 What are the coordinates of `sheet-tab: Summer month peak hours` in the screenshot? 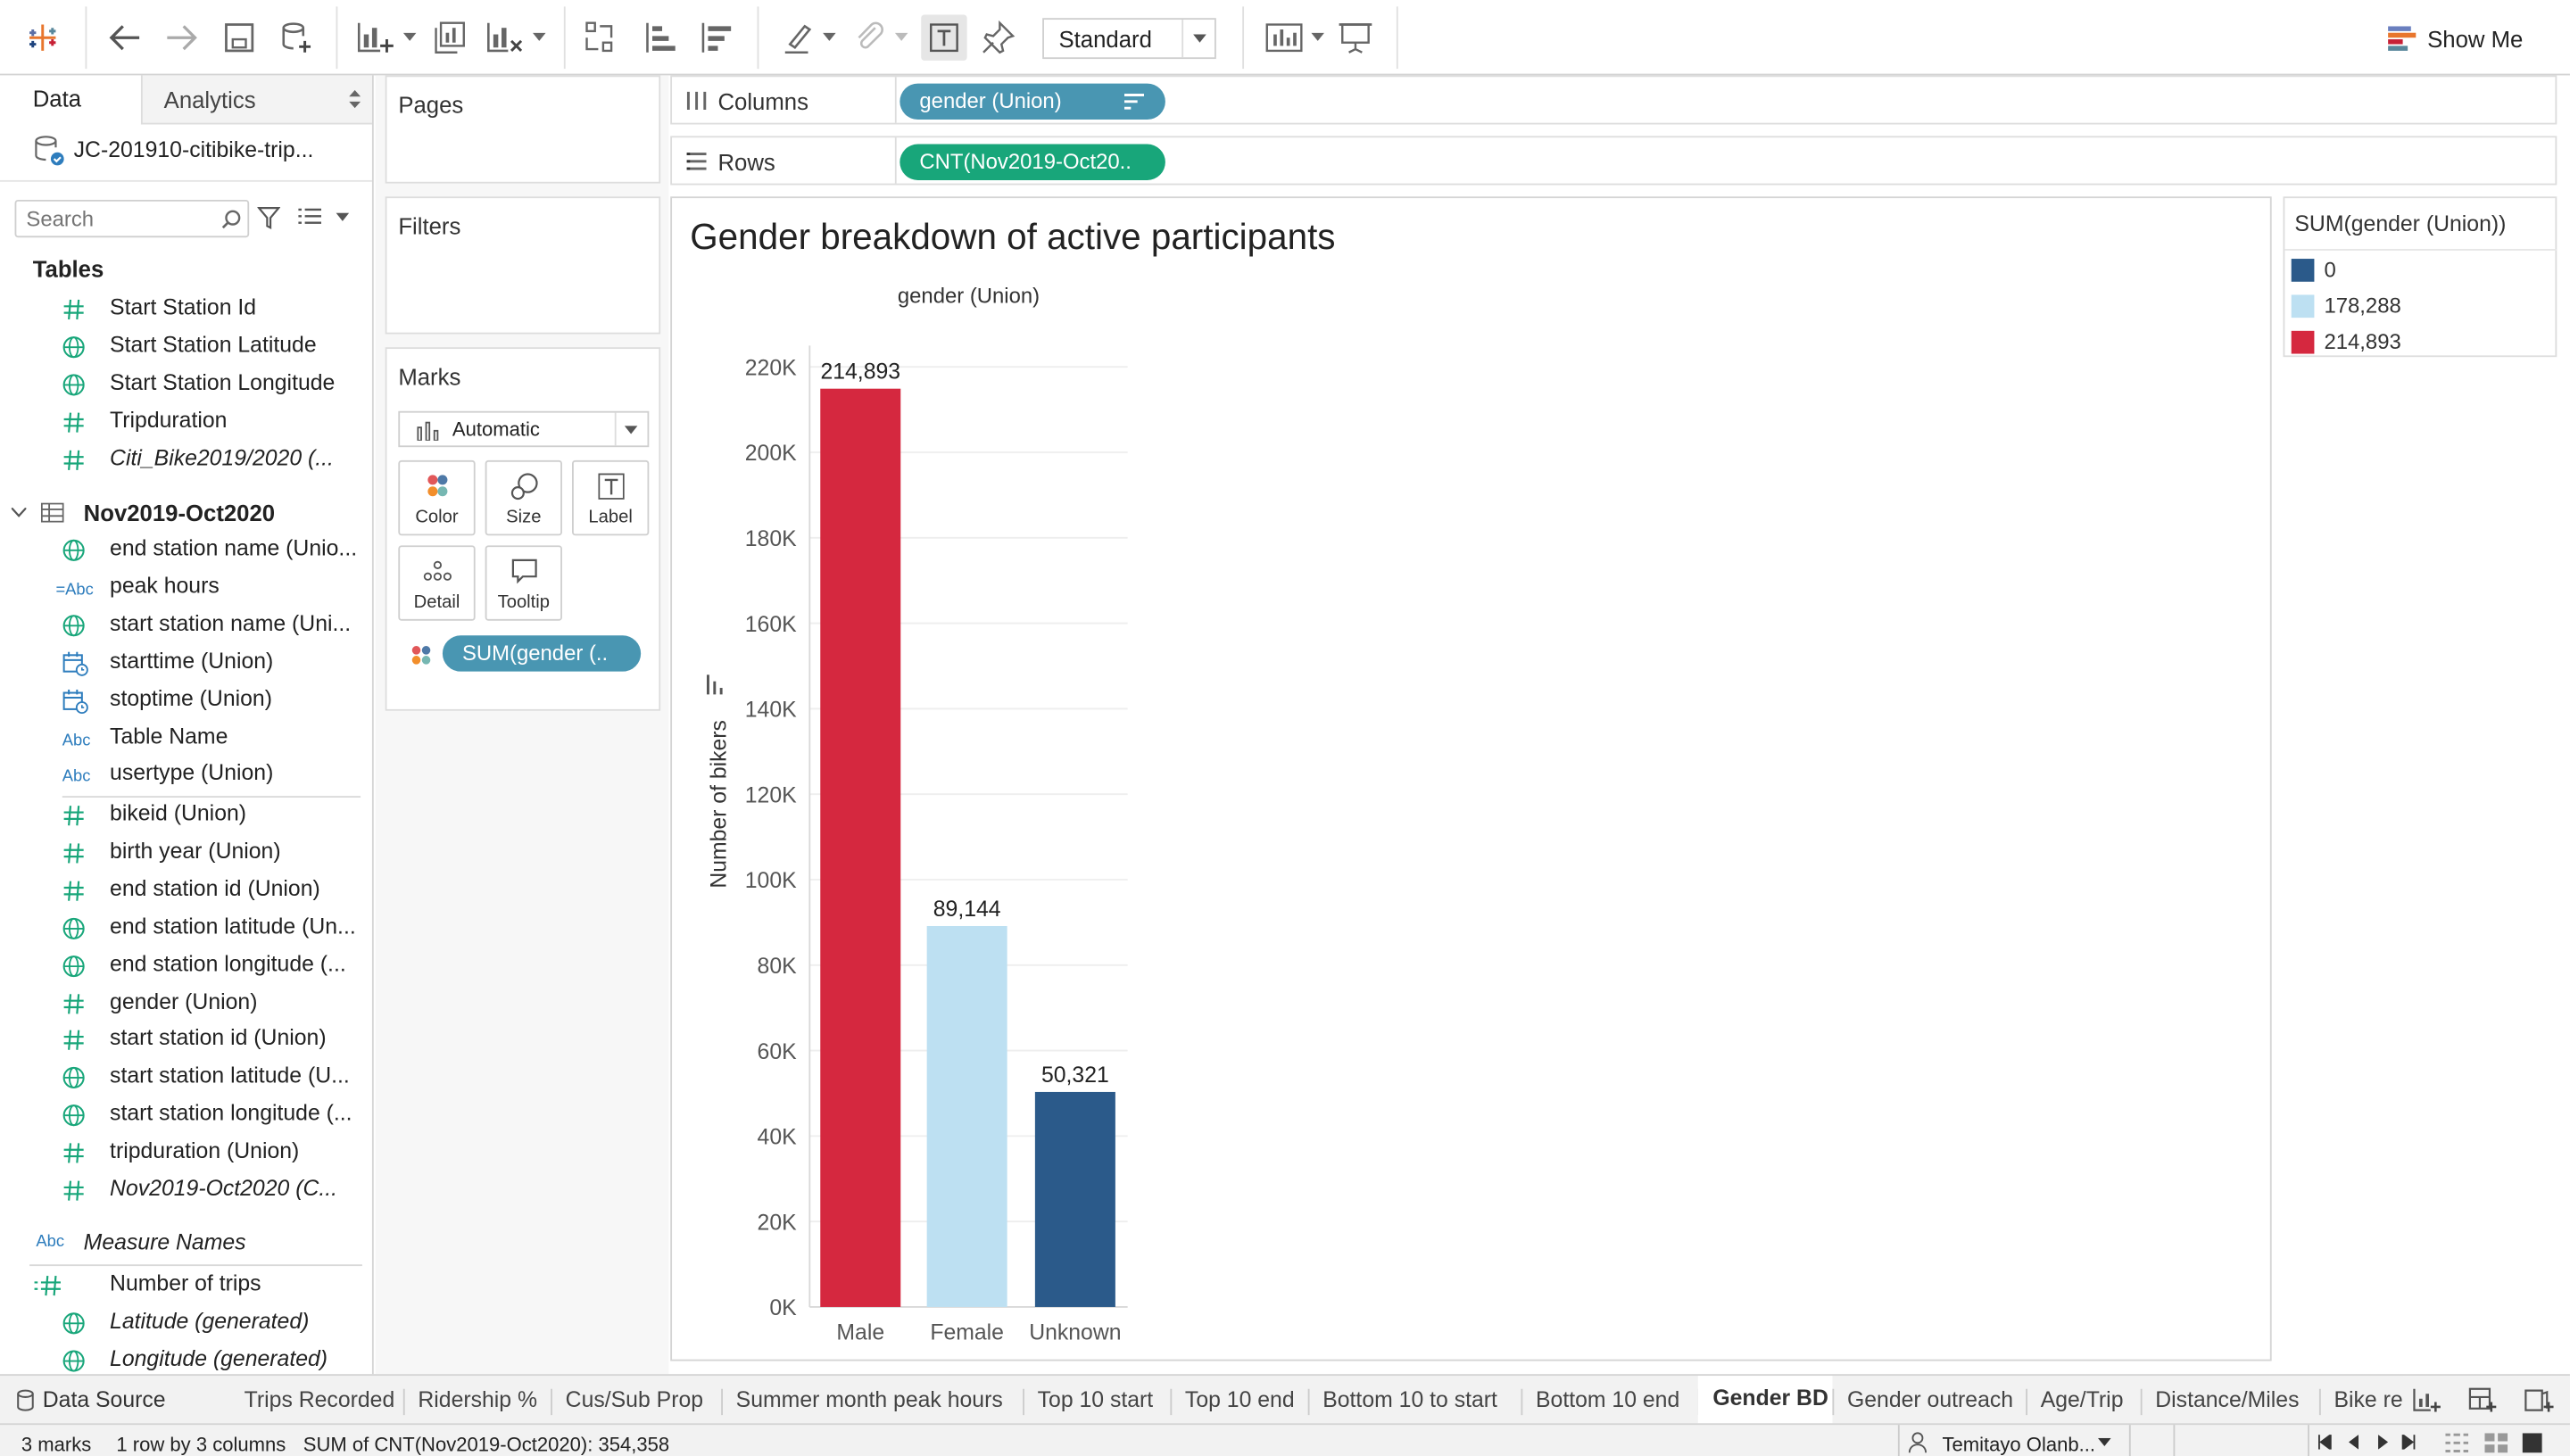 It's located at (872, 1401).